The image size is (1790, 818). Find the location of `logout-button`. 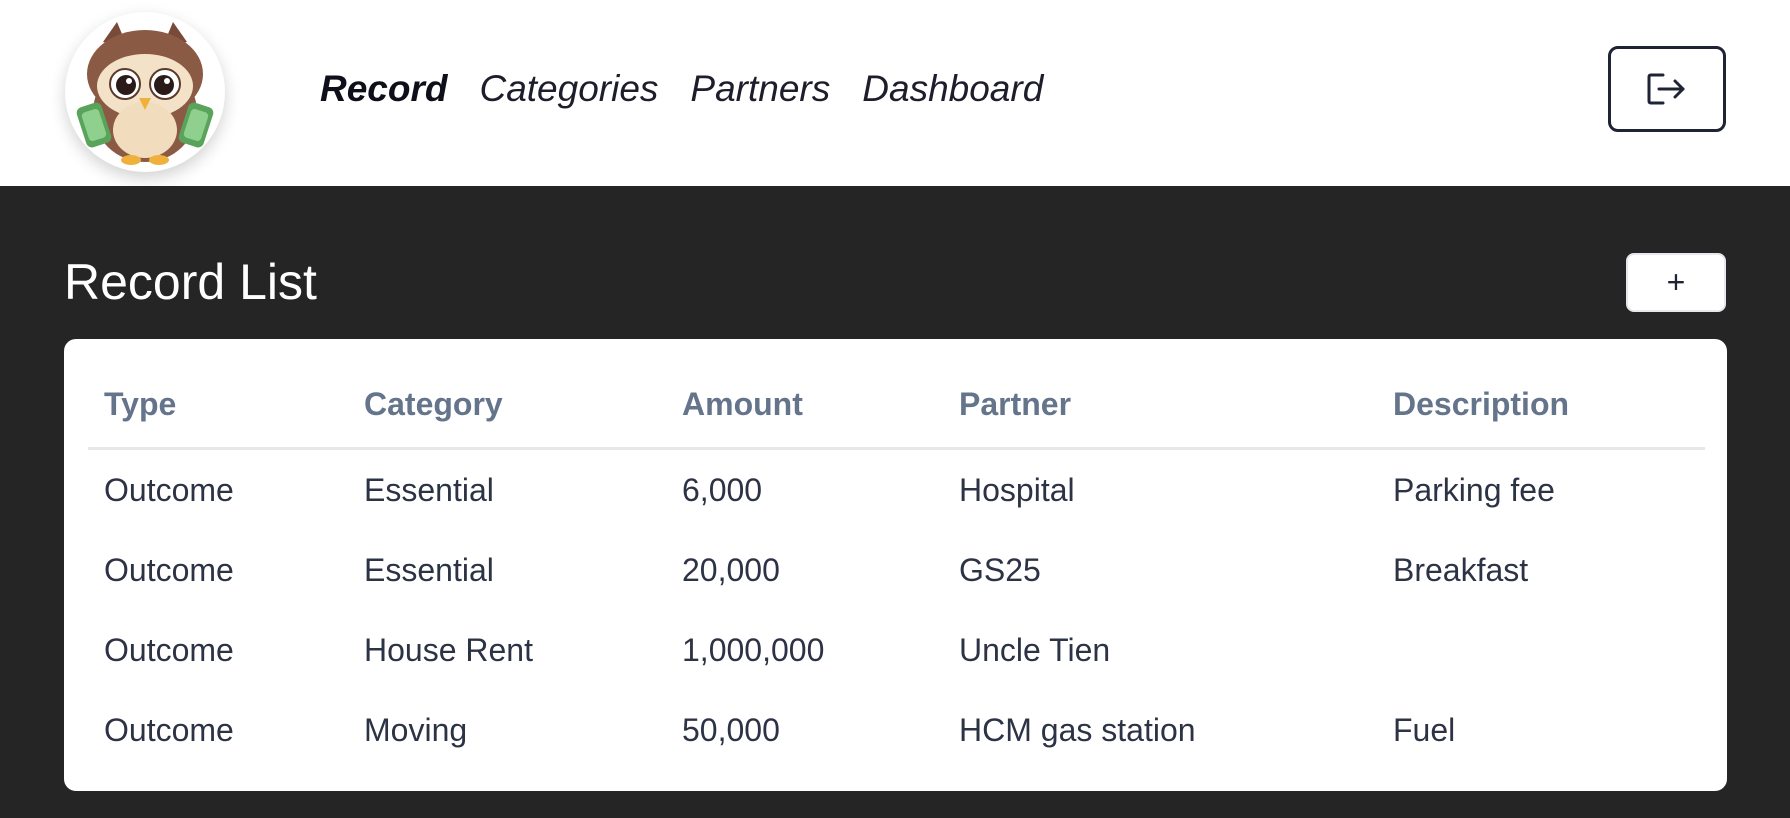

logout-button is located at coordinates (1667, 89).